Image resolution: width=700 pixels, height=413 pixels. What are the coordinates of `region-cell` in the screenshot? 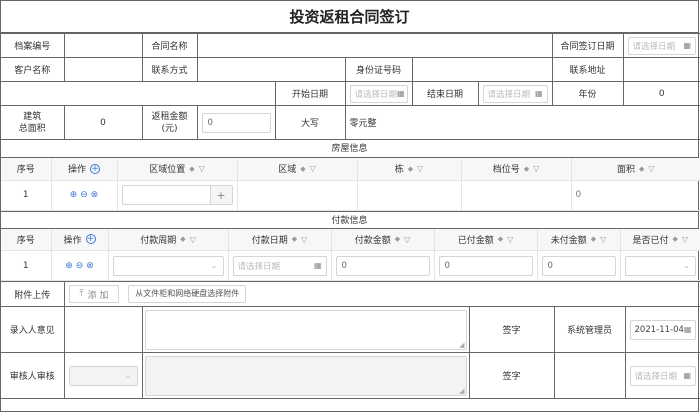 It's located at (297, 195).